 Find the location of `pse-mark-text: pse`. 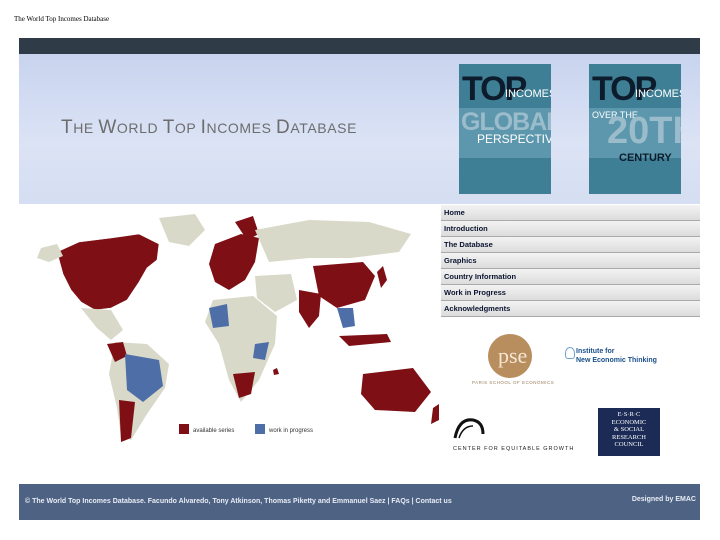

pse-mark-text: pse is located at coordinates (513, 355).